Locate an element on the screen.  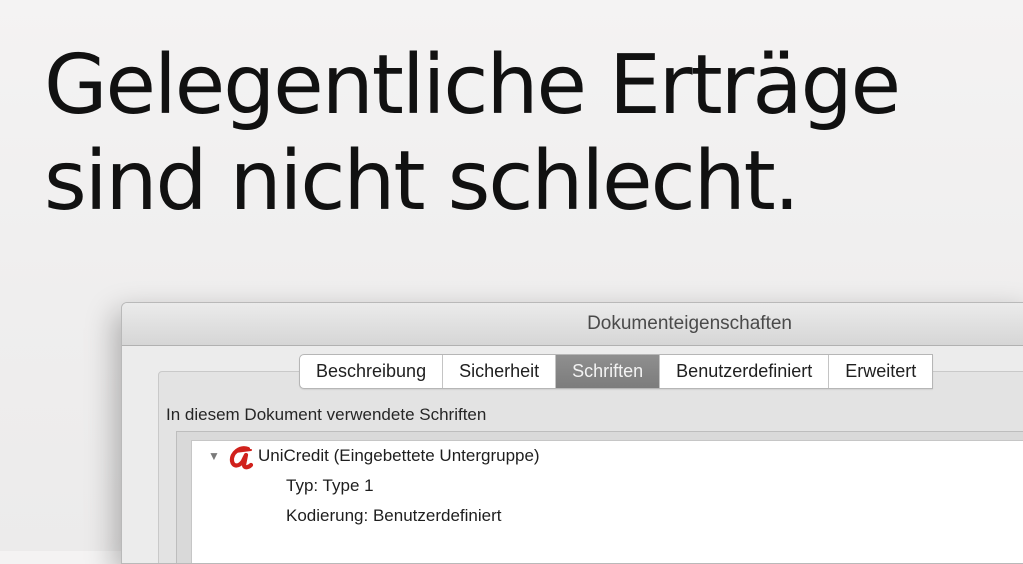
font-type: Typ: Type 1 is located at coordinates (330, 485).